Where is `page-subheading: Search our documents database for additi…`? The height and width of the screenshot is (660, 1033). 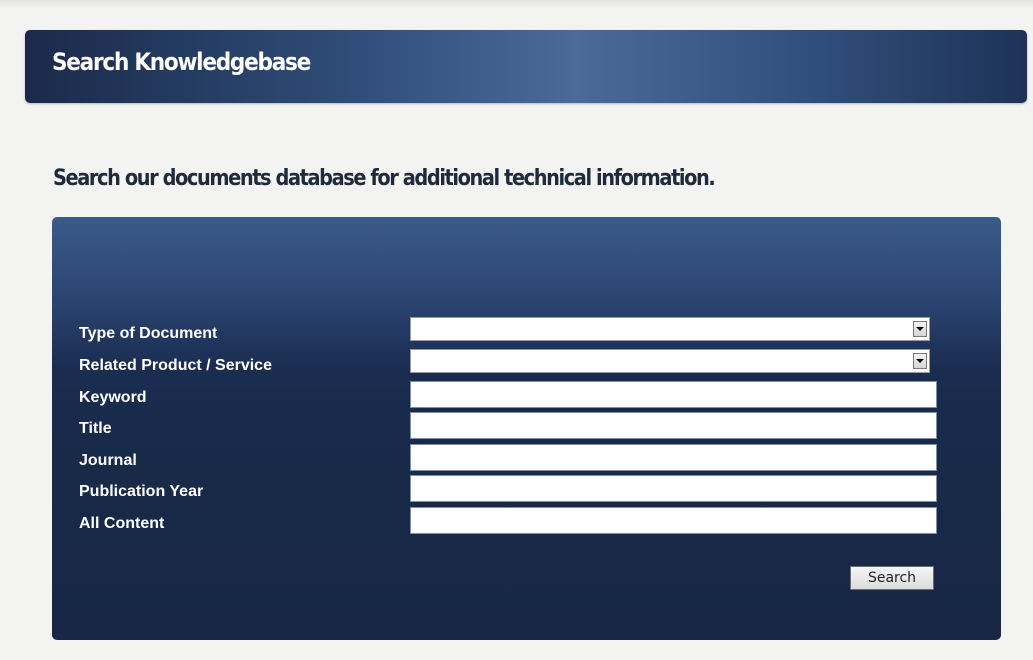 page-subheading: Search our documents database for additi… is located at coordinates (384, 178).